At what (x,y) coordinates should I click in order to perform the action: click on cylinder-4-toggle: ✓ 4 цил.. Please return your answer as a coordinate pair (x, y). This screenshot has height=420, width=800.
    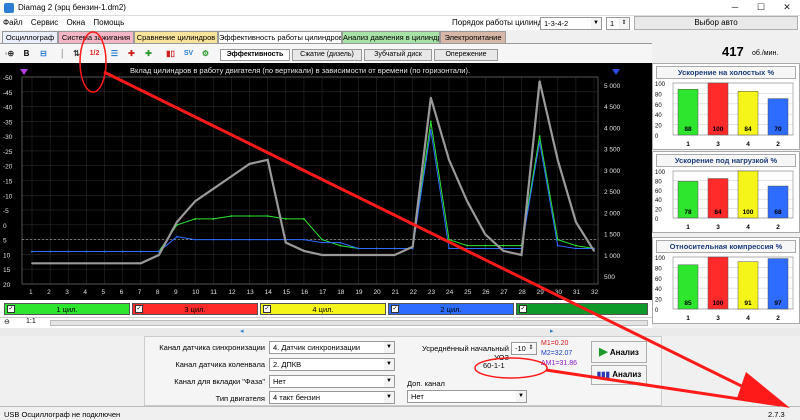
    Looking at the image, I should click on (323, 309).